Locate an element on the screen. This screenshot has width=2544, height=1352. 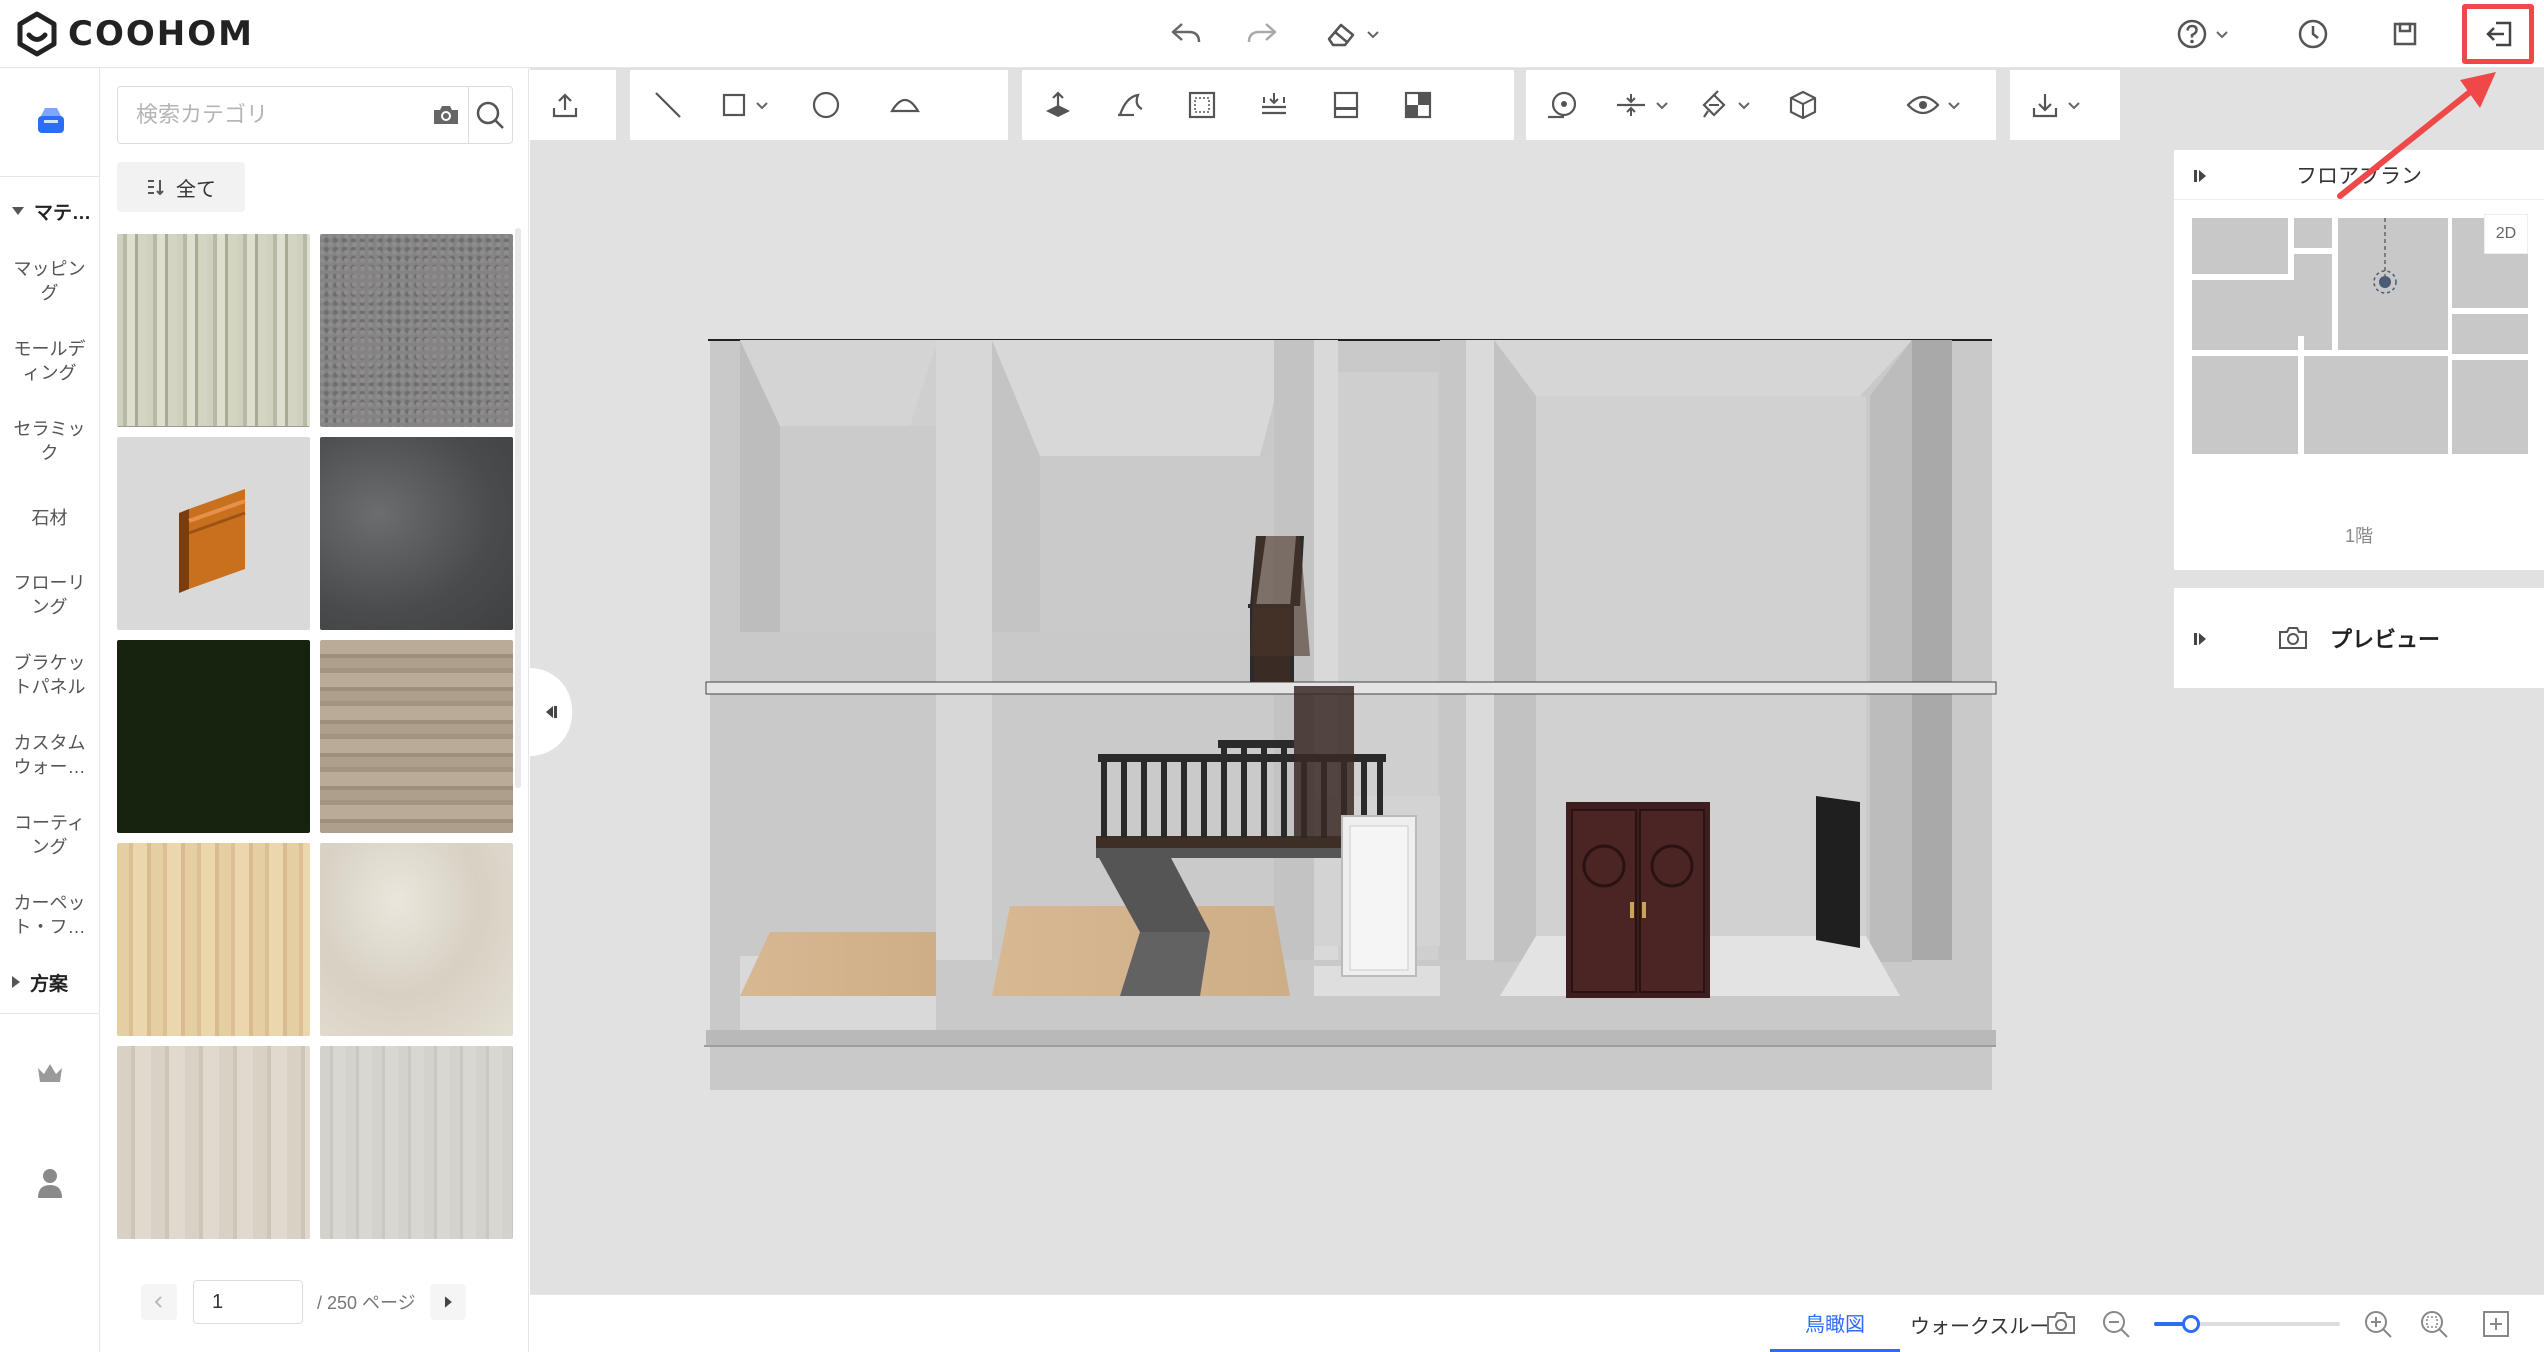
toolbar-group-export is located at coordinates (2065, 105).